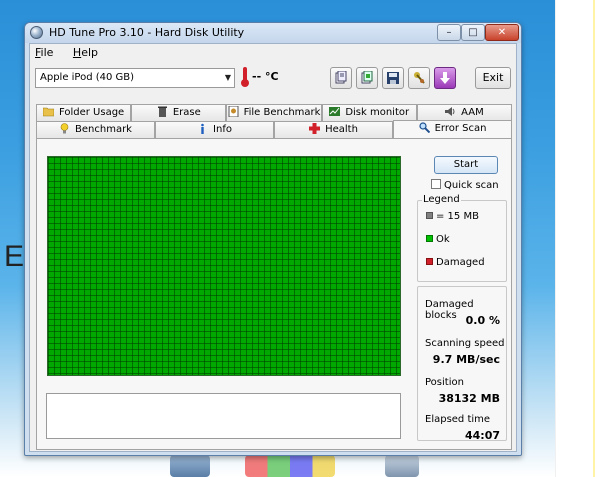  I want to click on thermometer-icon, so click(245, 77).